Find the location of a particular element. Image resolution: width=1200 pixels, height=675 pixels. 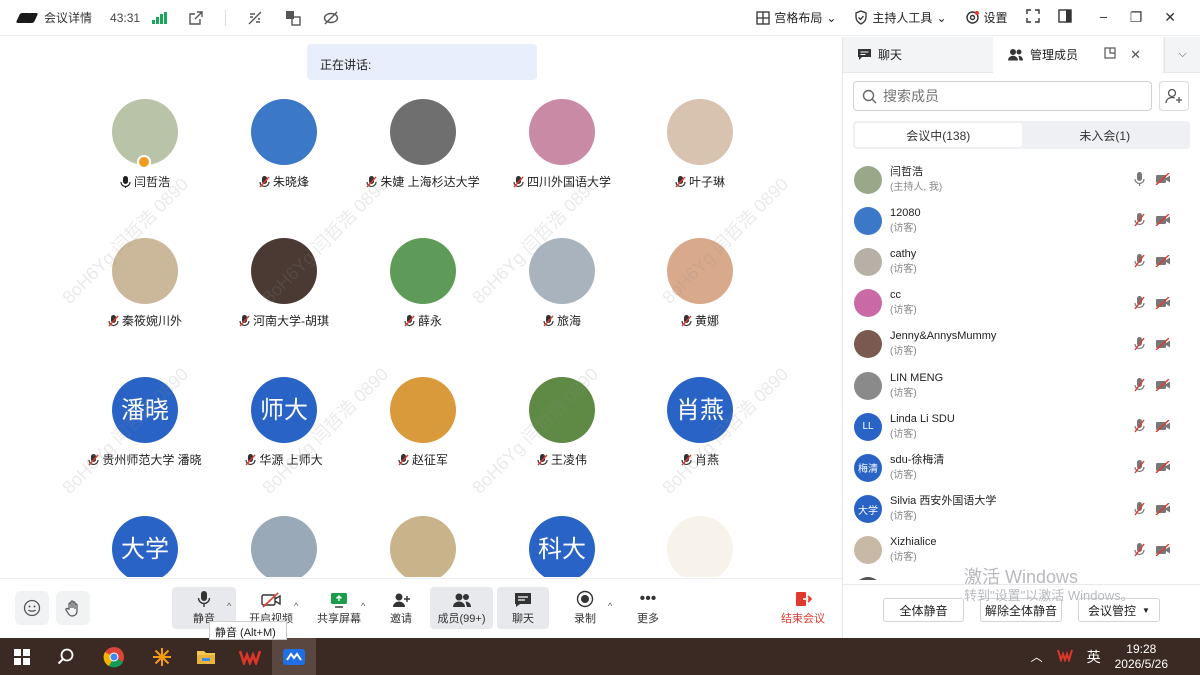

record-button: 录制 is located at coordinates (585, 608).